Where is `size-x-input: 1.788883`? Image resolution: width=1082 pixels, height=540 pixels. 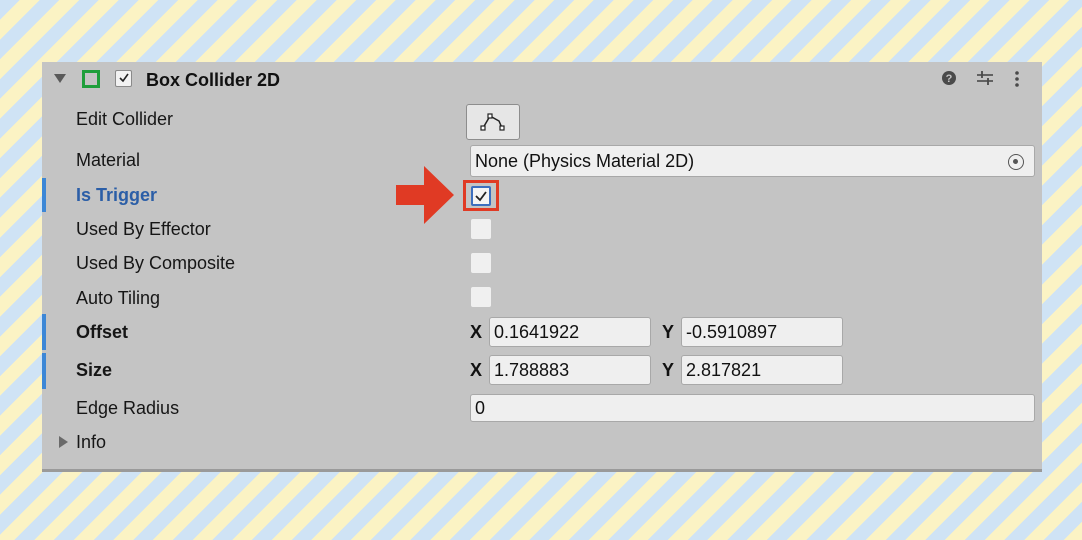 size-x-input: 1.788883 is located at coordinates (570, 370).